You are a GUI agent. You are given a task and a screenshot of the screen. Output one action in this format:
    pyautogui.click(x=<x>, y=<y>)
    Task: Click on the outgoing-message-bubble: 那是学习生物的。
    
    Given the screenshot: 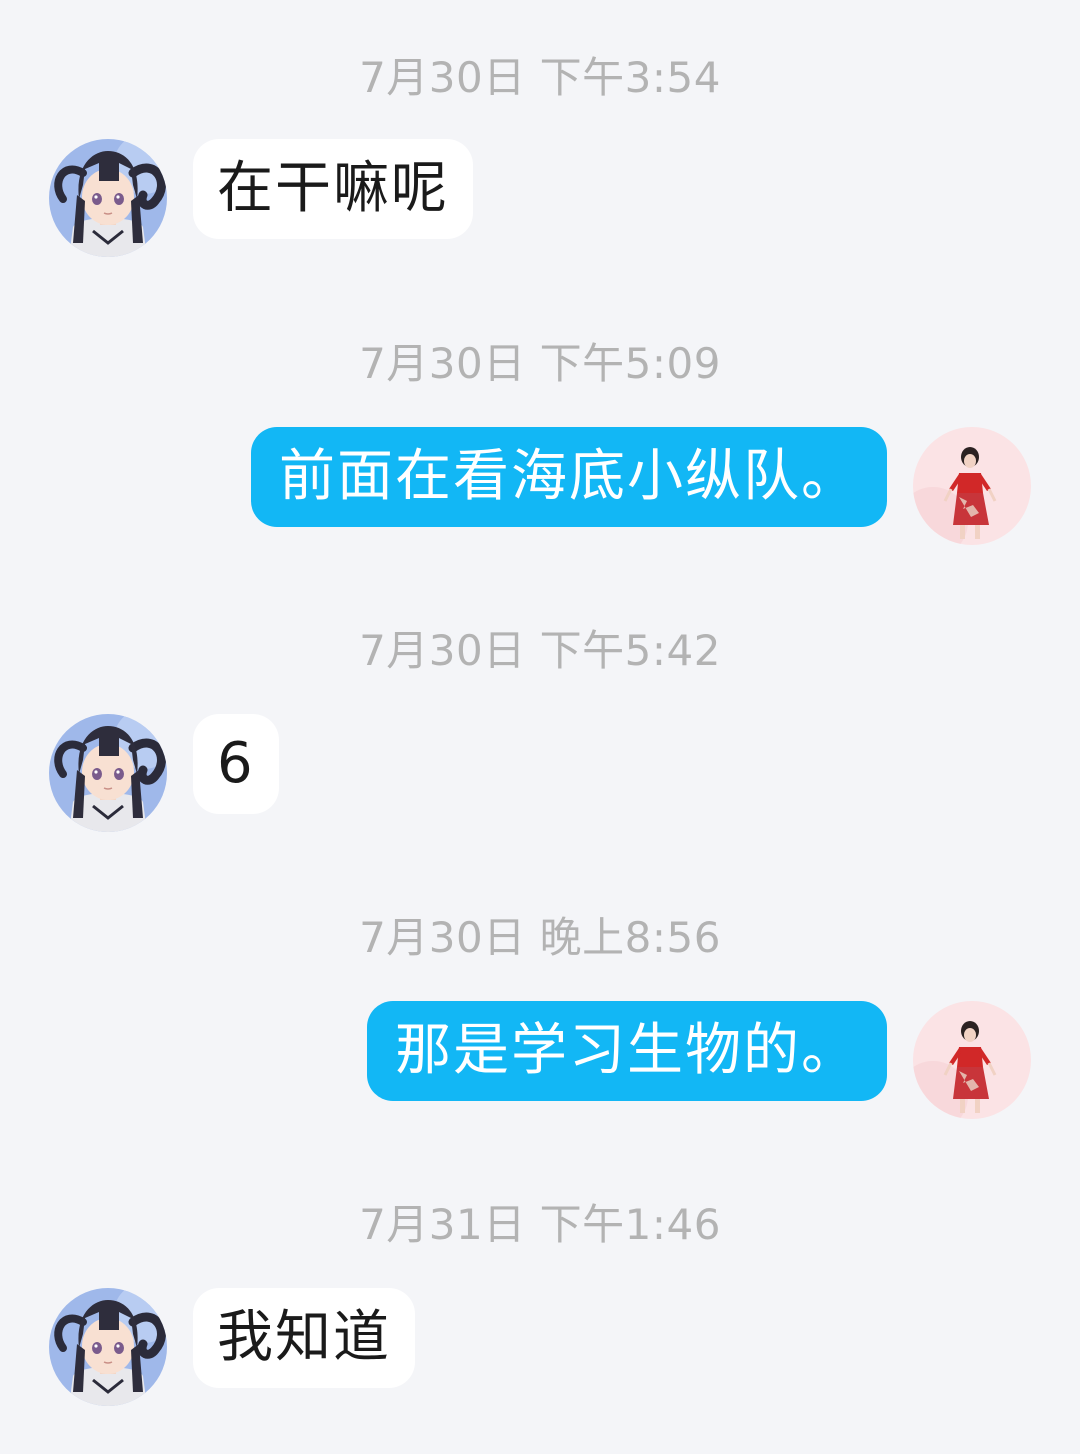 What is the action you would take?
    pyautogui.click(x=627, y=1051)
    